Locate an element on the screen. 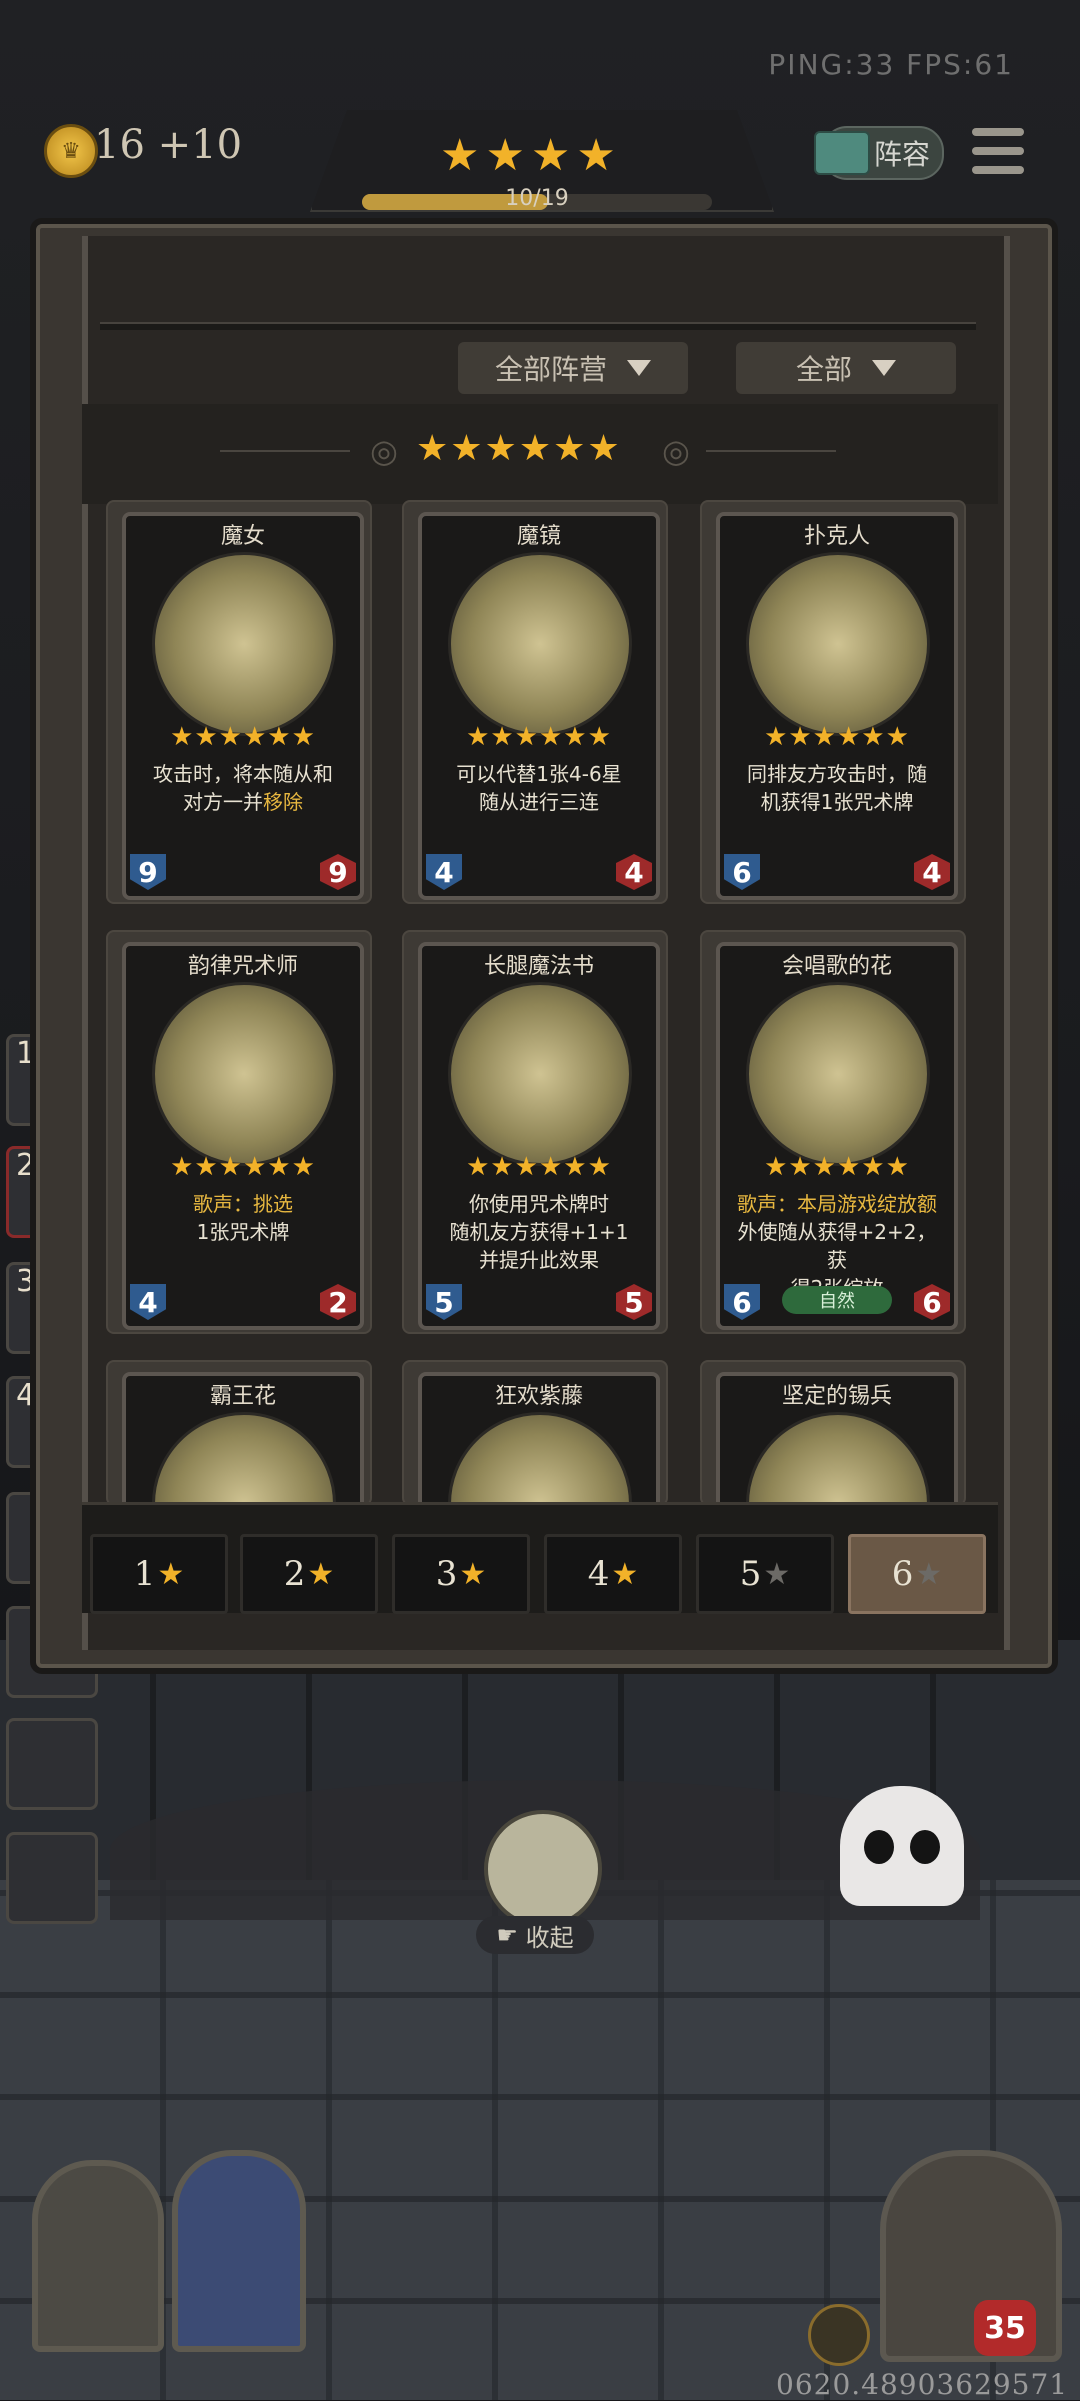  card-face: 魔镜 ★★★★★★ 可以代替1张4-6星 随从进行三连 4 4 is located at coordinates (539, 706).